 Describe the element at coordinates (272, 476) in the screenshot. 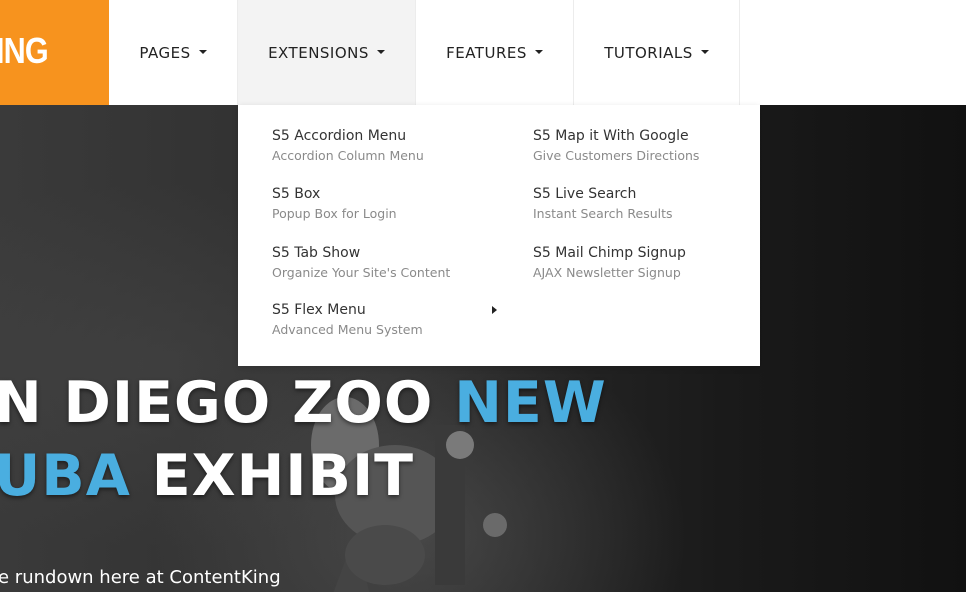

I see `hero-title-line2-b: EXHIBIT` at that location.